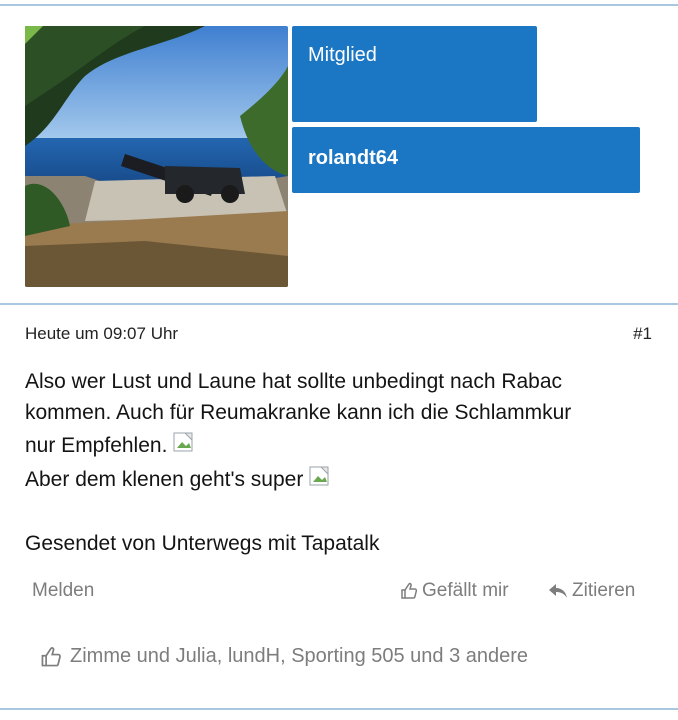 The image size is (678, 720). I want to click on top-divider, so click(339, 5).